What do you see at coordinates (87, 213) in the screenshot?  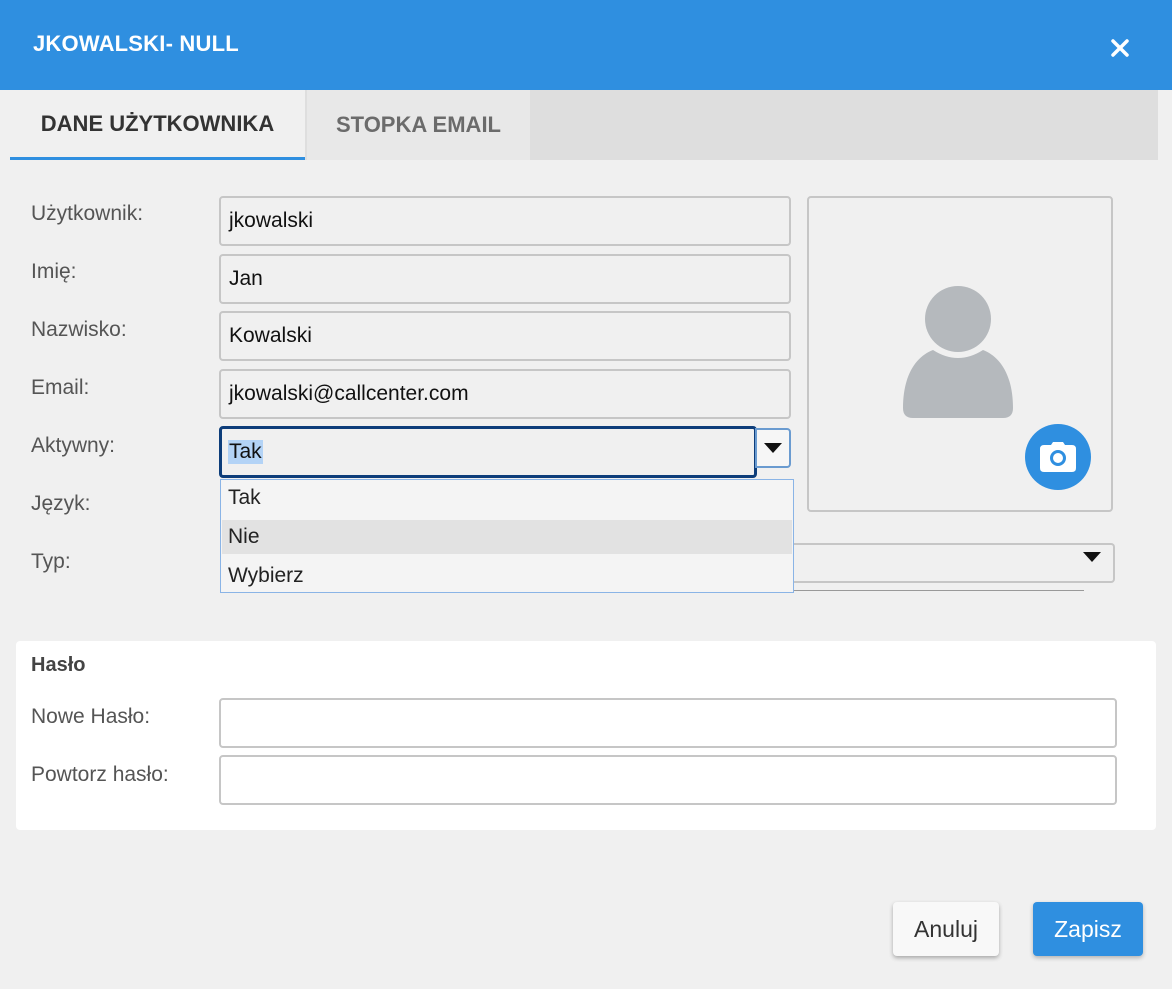 I see `username-label: Użytkownik:` at bounding box center [87, 213].